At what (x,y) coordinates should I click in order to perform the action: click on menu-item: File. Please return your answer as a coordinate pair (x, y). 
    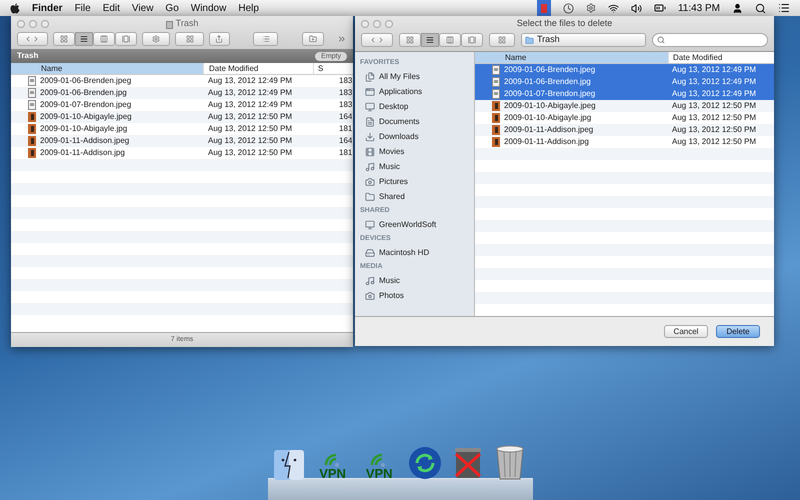
    Looking at the image, I should click on (82, 8).